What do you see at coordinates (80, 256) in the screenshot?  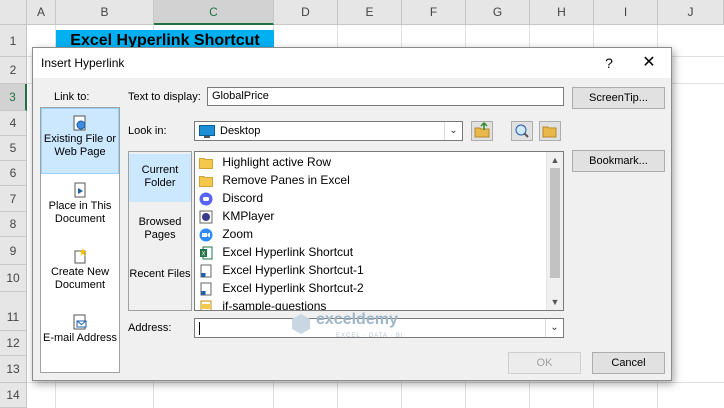 I see `new-document-icon` at bounding box center [80, 256].